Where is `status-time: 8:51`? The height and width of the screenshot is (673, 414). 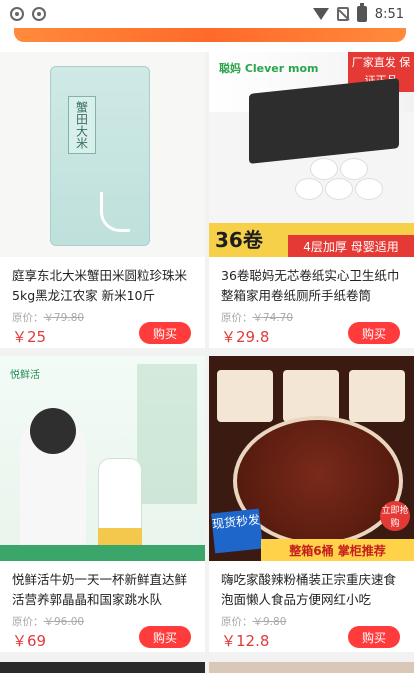
status-time: 8:51 is located at coordinates (389, 14).